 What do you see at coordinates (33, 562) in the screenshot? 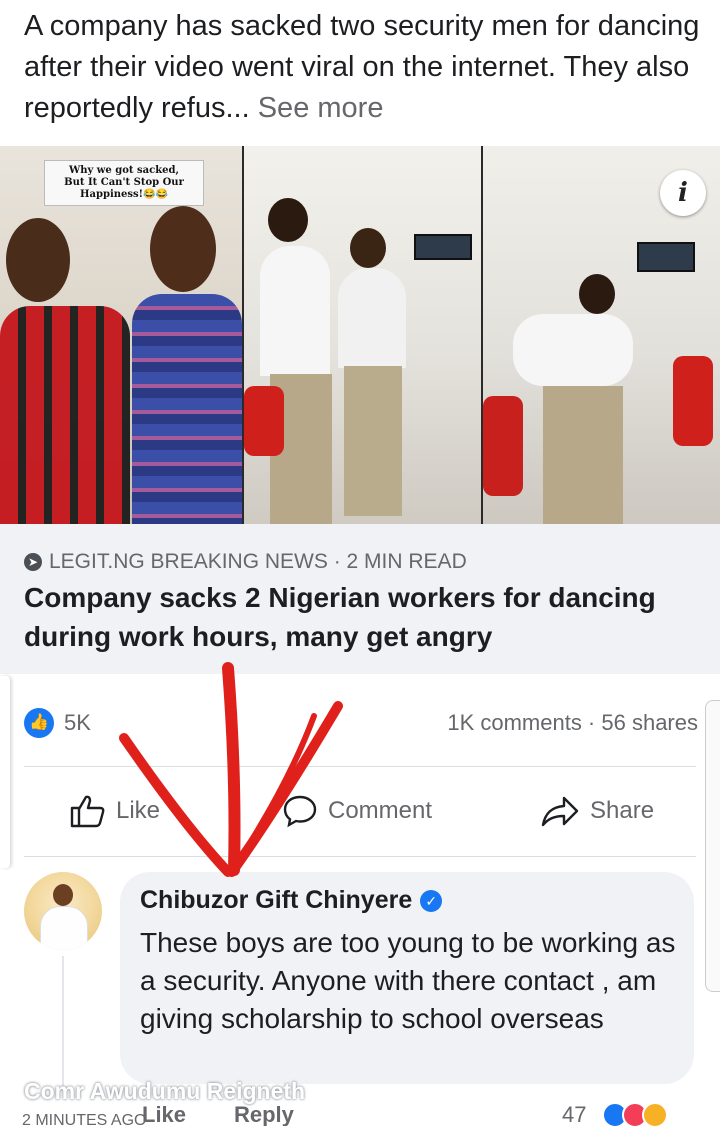
I see `source-icon: ➤` at bounding box center [33, 562].